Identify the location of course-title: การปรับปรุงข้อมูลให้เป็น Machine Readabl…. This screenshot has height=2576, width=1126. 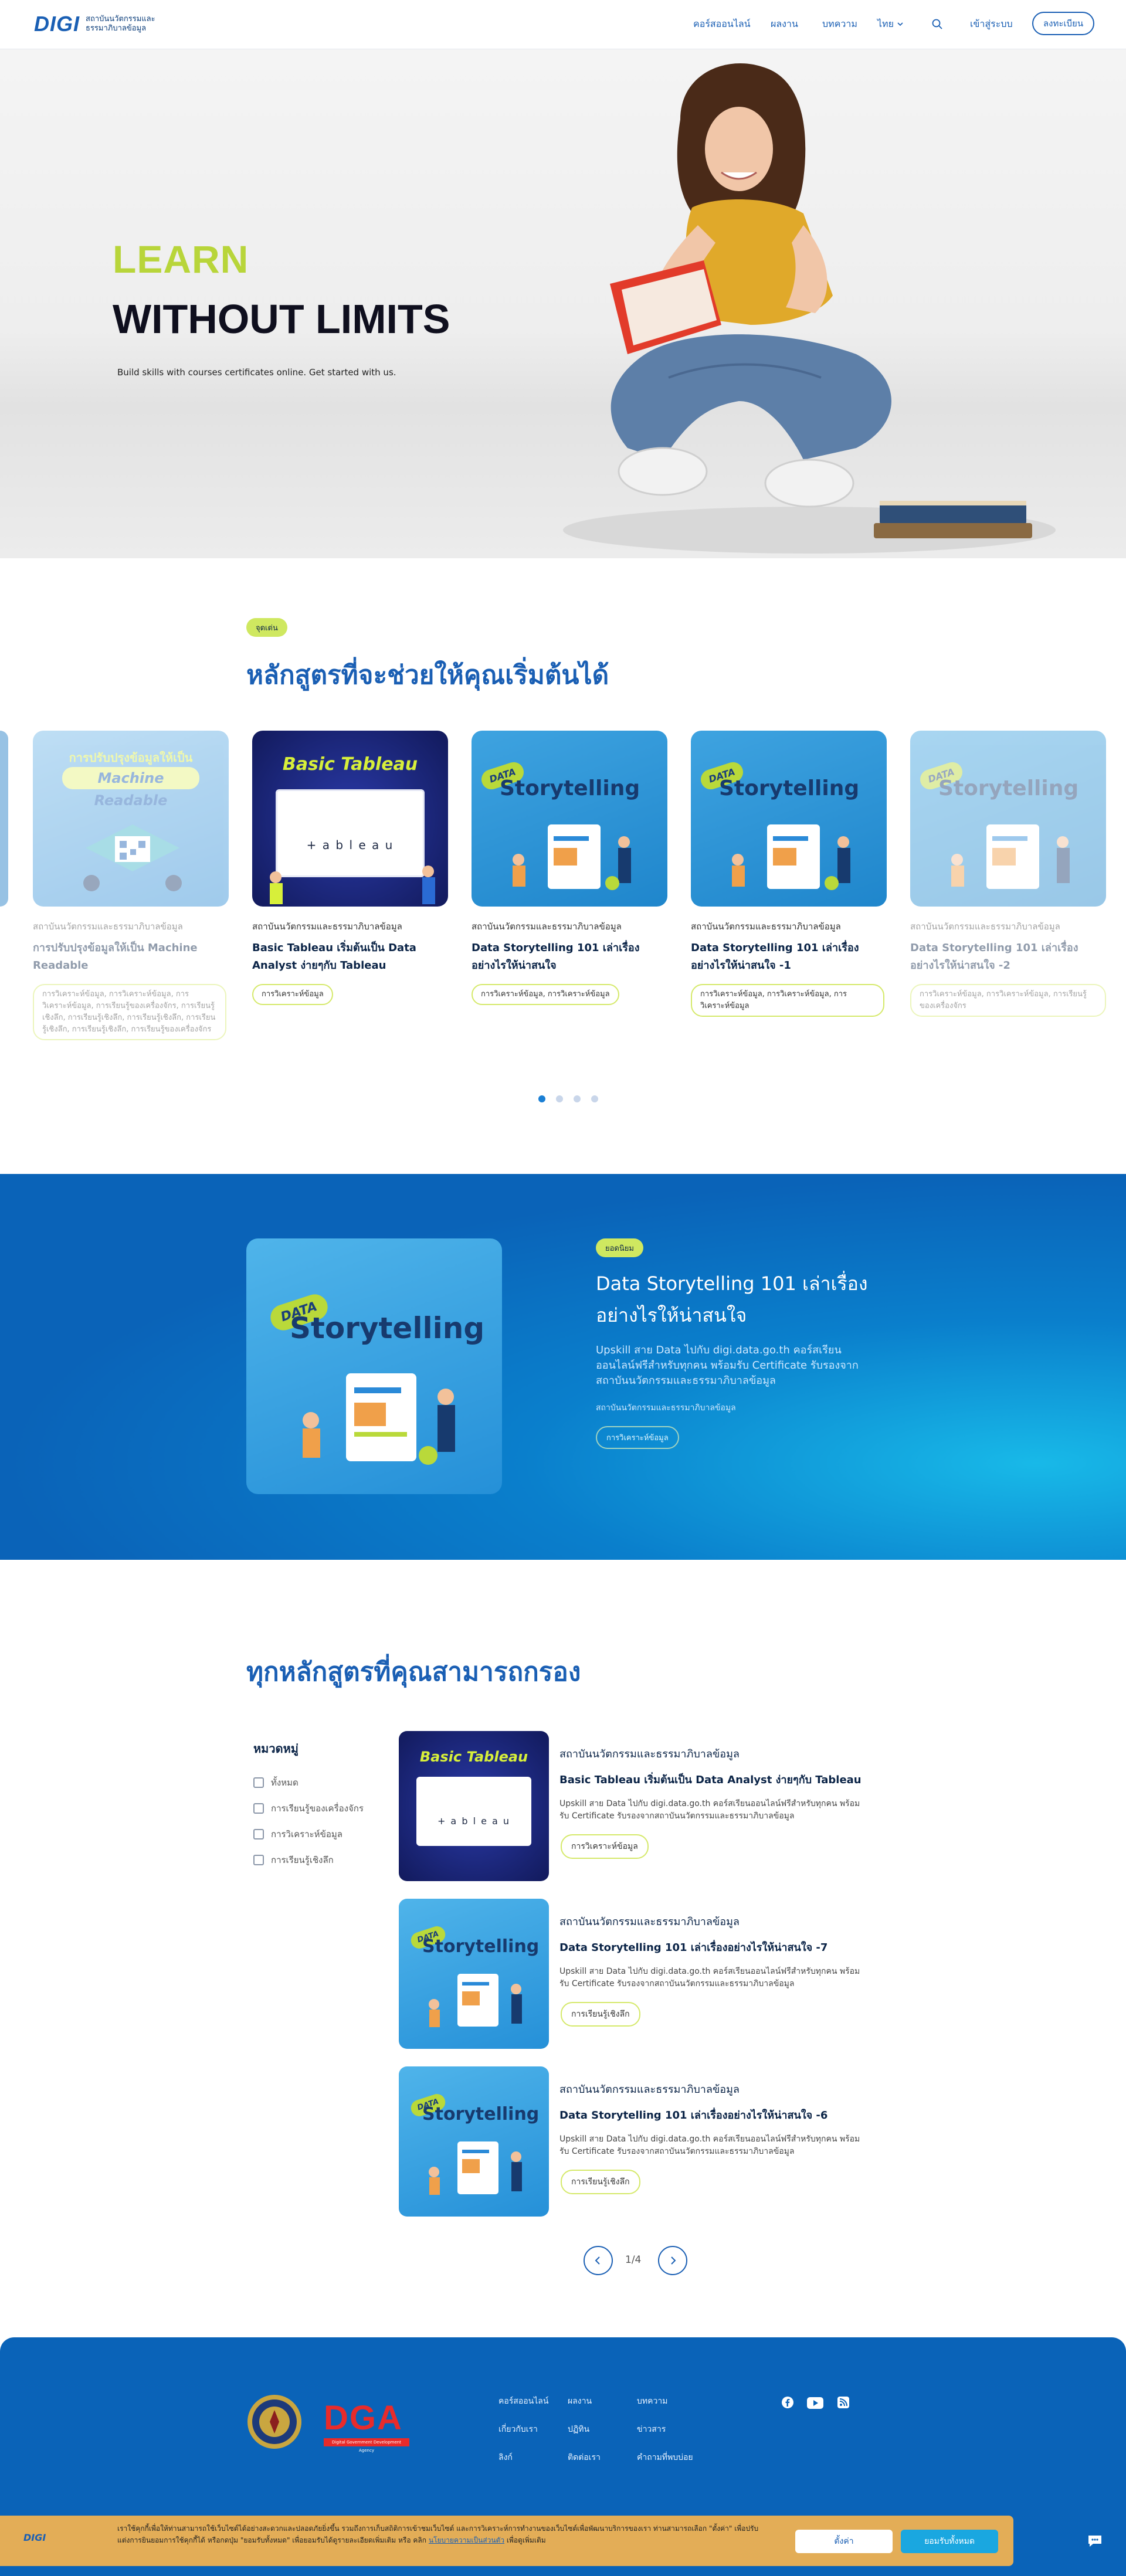
(115, 957).